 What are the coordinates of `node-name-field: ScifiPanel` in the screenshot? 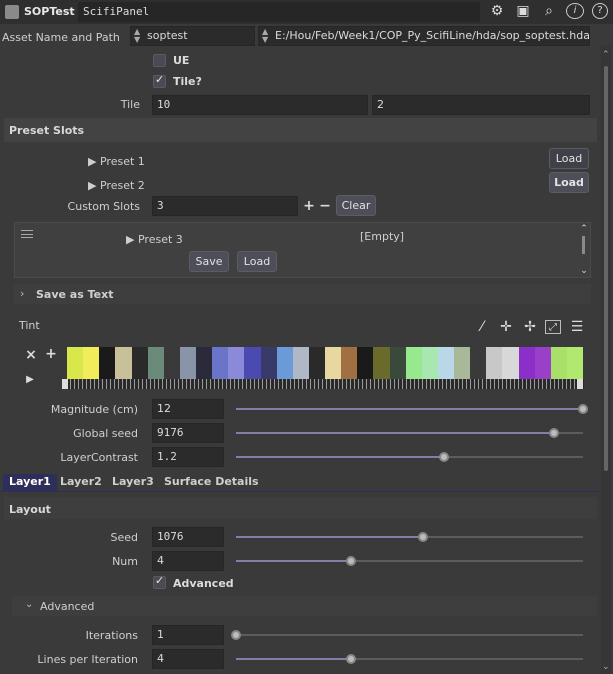 It's located at (279, 12).